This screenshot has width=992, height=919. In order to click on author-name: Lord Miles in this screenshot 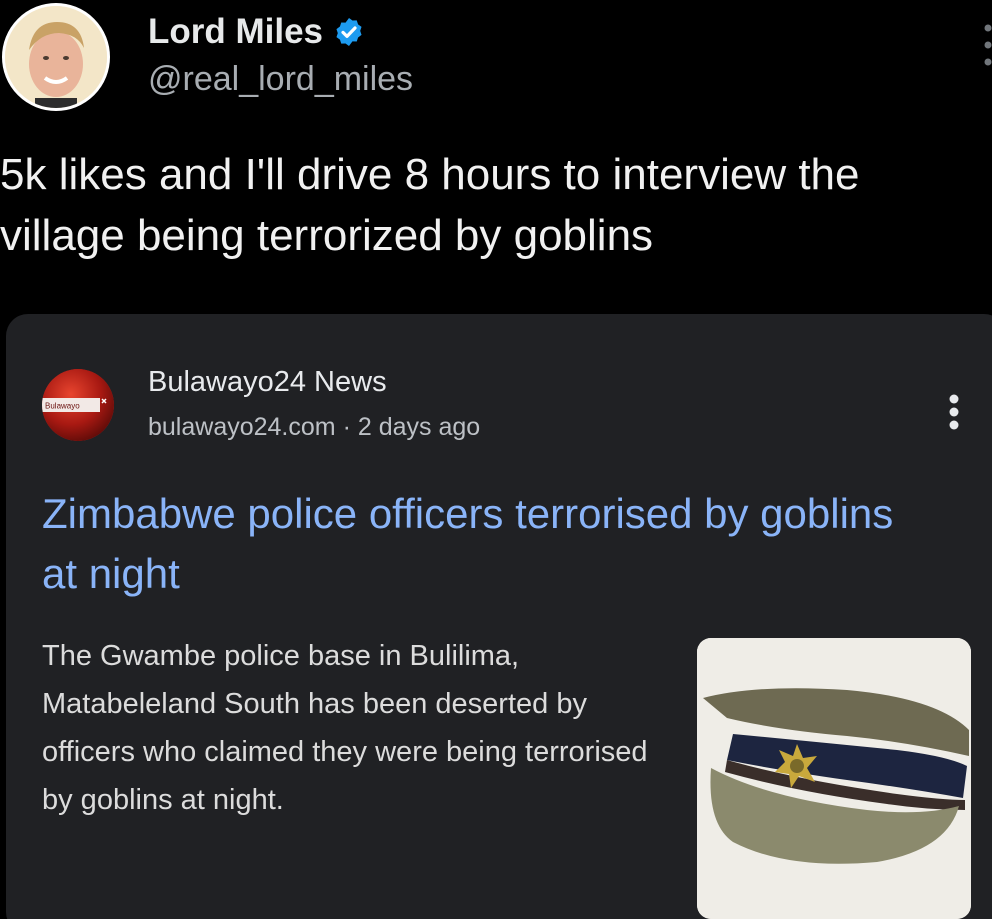, I will do `click(235, 32)`.